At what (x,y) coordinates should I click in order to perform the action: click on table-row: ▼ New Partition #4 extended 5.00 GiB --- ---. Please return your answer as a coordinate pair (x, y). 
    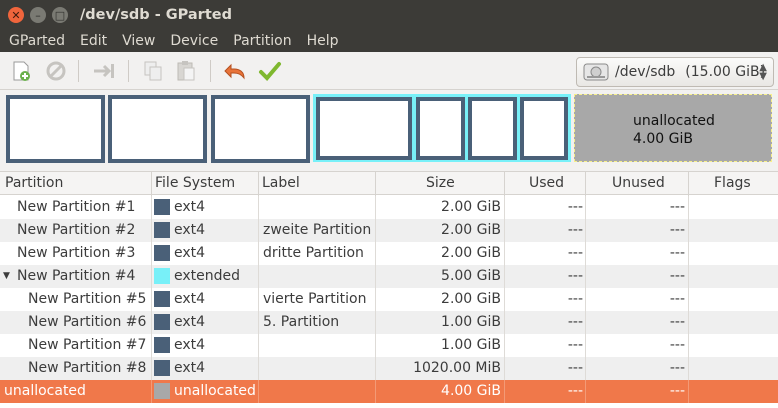
    Looking at the image, I should click on (389, 276).